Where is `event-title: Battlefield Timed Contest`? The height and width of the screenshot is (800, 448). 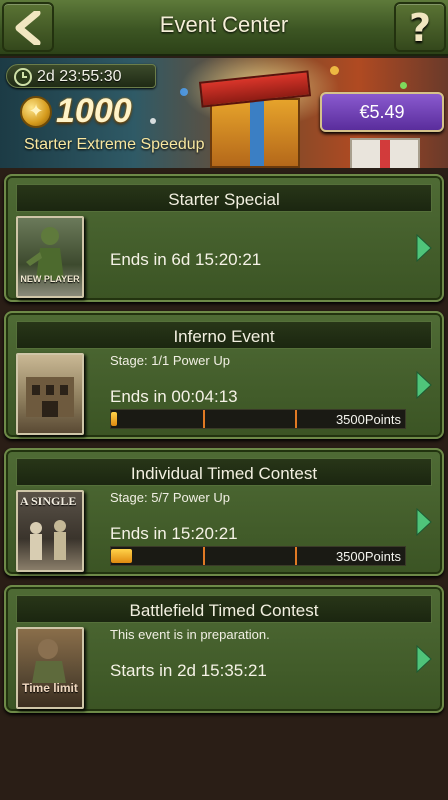
event-title: Battlefield Timed Contest is located at coordinates (224, 610).